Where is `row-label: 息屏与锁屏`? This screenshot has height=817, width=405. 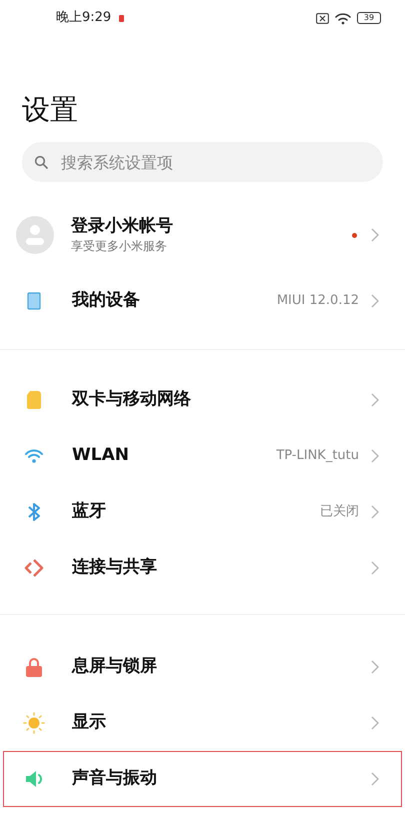 row-label: 息屏与锁屏 is located at coordinates (115, 666).